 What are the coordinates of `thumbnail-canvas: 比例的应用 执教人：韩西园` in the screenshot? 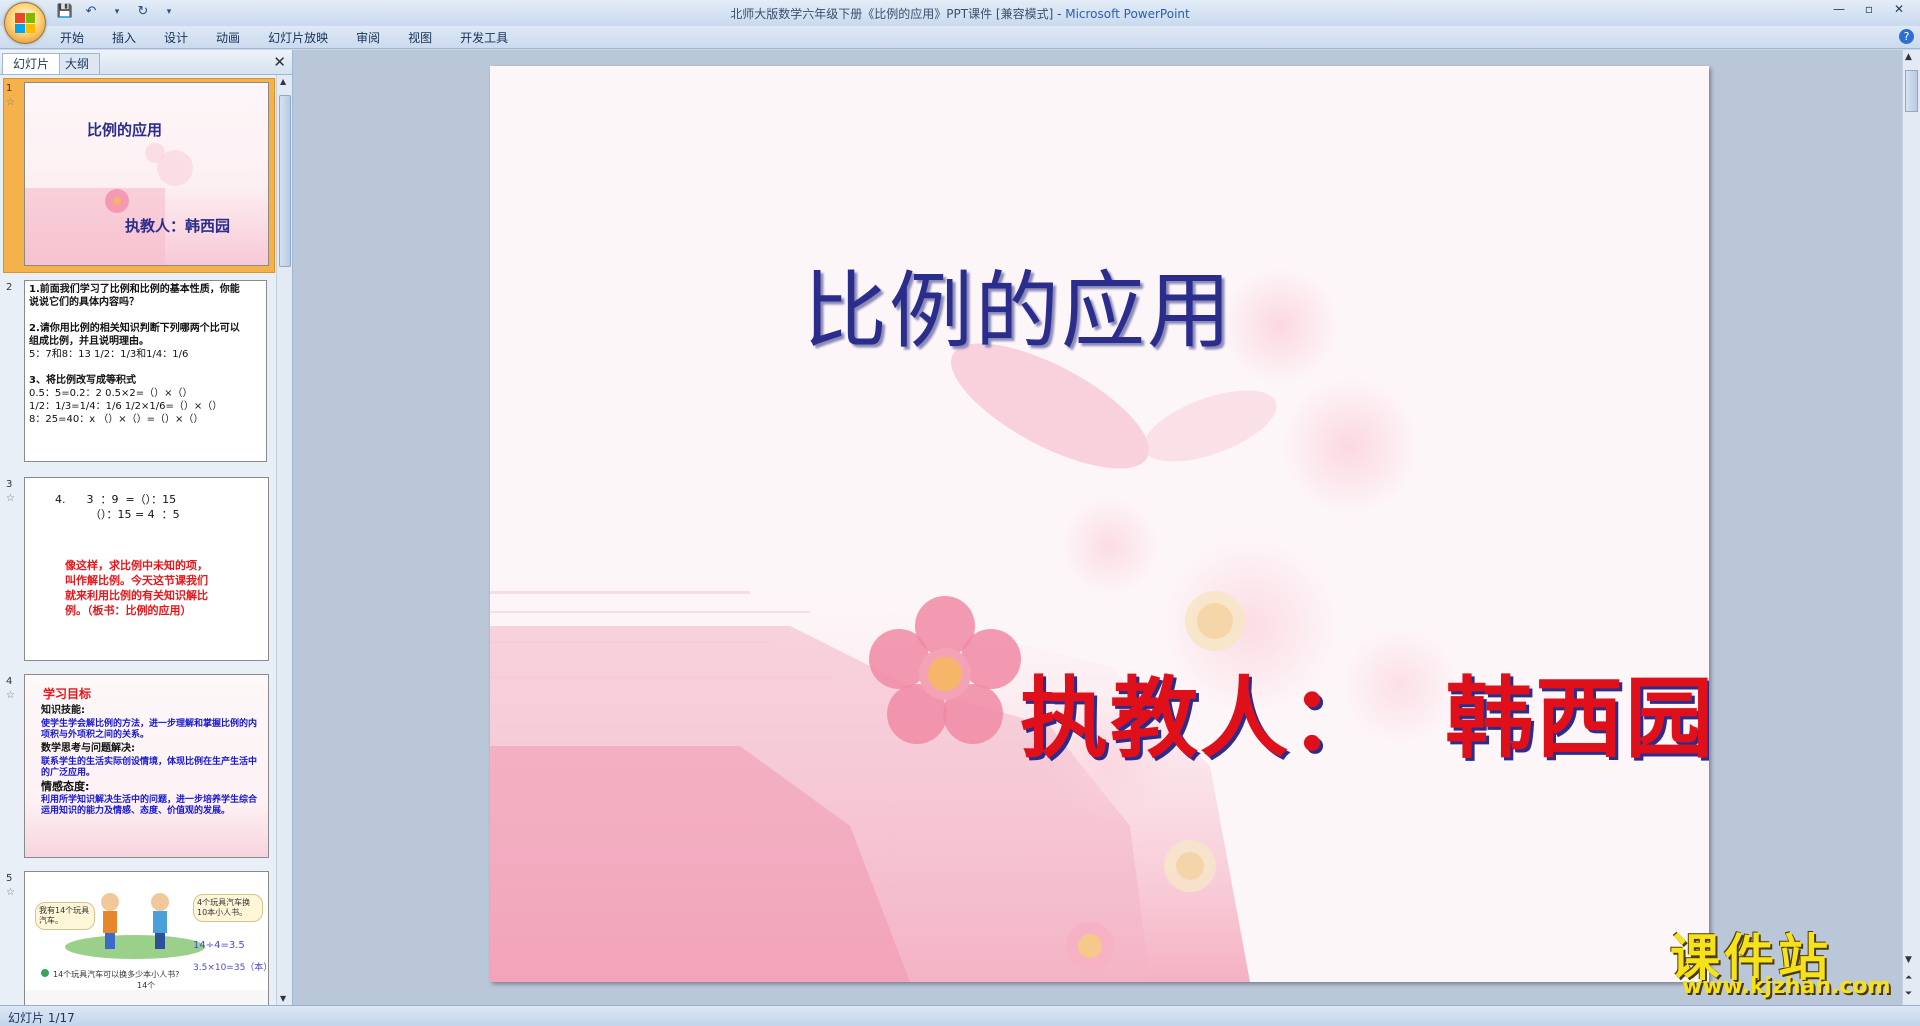 It's located at (146, 174).